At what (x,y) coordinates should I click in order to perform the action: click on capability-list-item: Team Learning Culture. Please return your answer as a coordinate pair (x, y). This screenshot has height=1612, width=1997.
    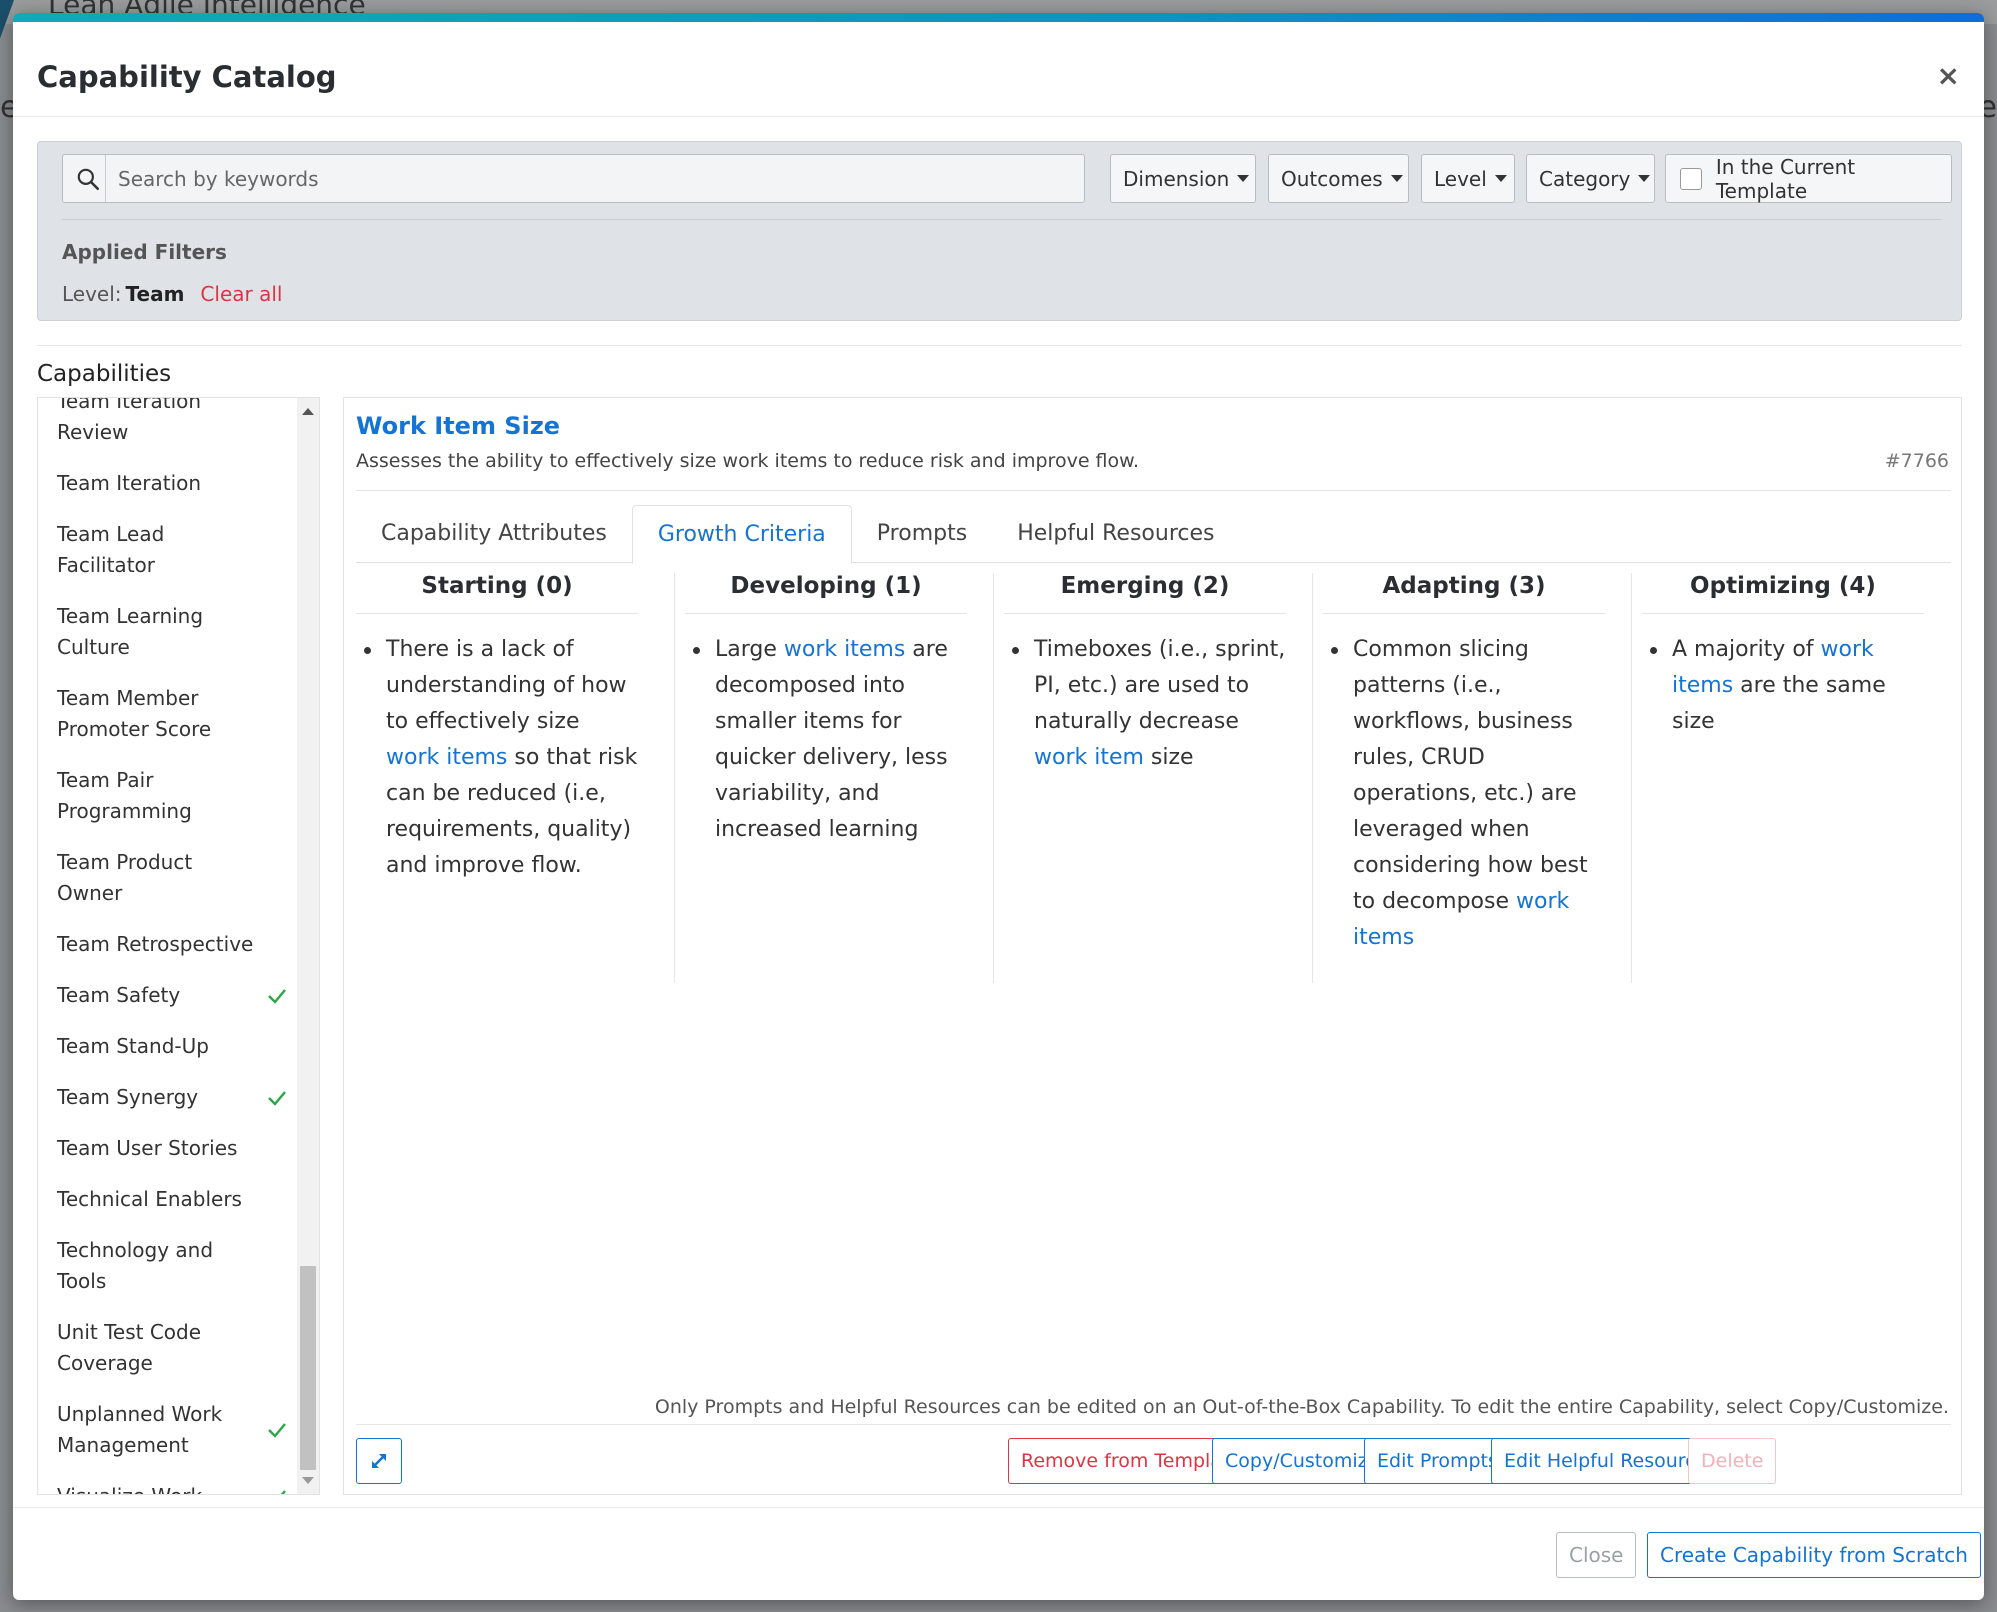
    Looking at the image, I should click on (167, 632).